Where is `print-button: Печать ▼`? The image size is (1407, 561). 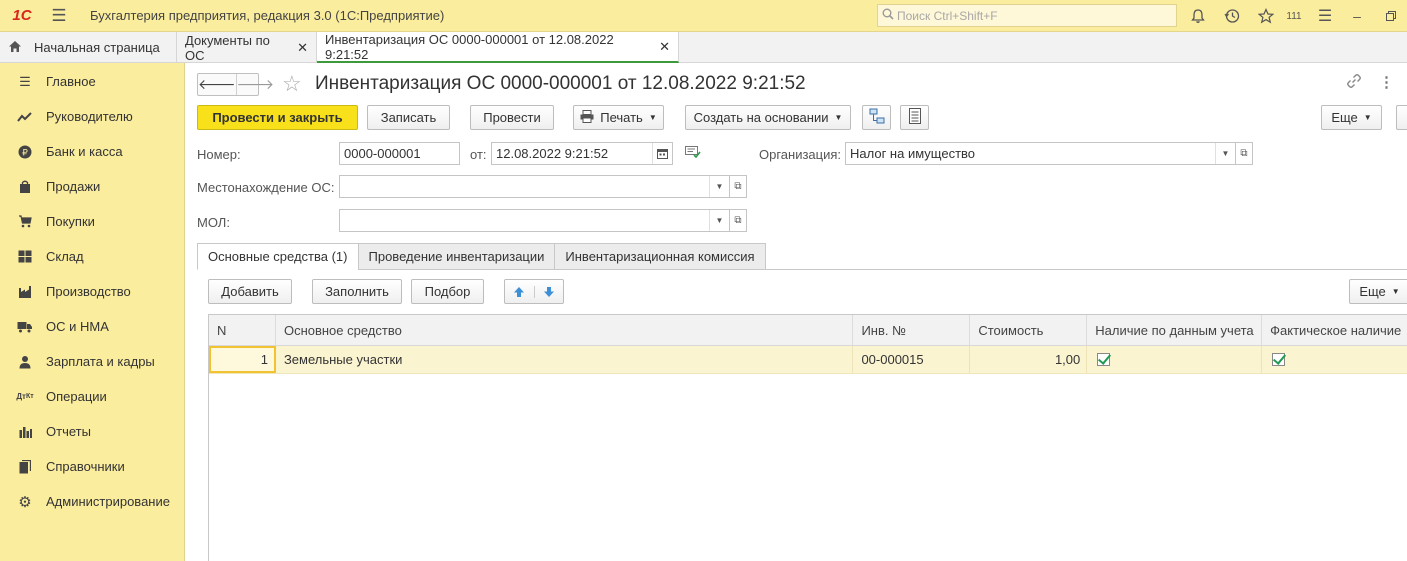
print-button: Печать ▼ is located at coordinates (618, 117).